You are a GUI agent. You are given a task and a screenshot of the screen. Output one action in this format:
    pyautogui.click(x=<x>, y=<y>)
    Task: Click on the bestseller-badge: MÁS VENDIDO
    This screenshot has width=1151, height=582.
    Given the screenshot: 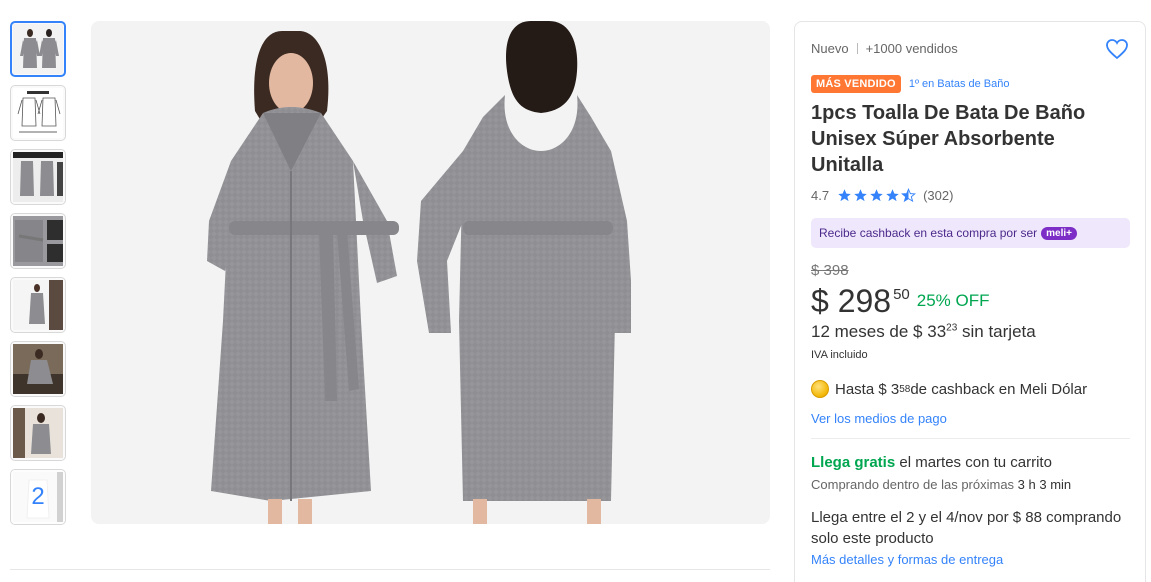 What is the action you would take?
    pyautogui.click(x=856, y=84)
    